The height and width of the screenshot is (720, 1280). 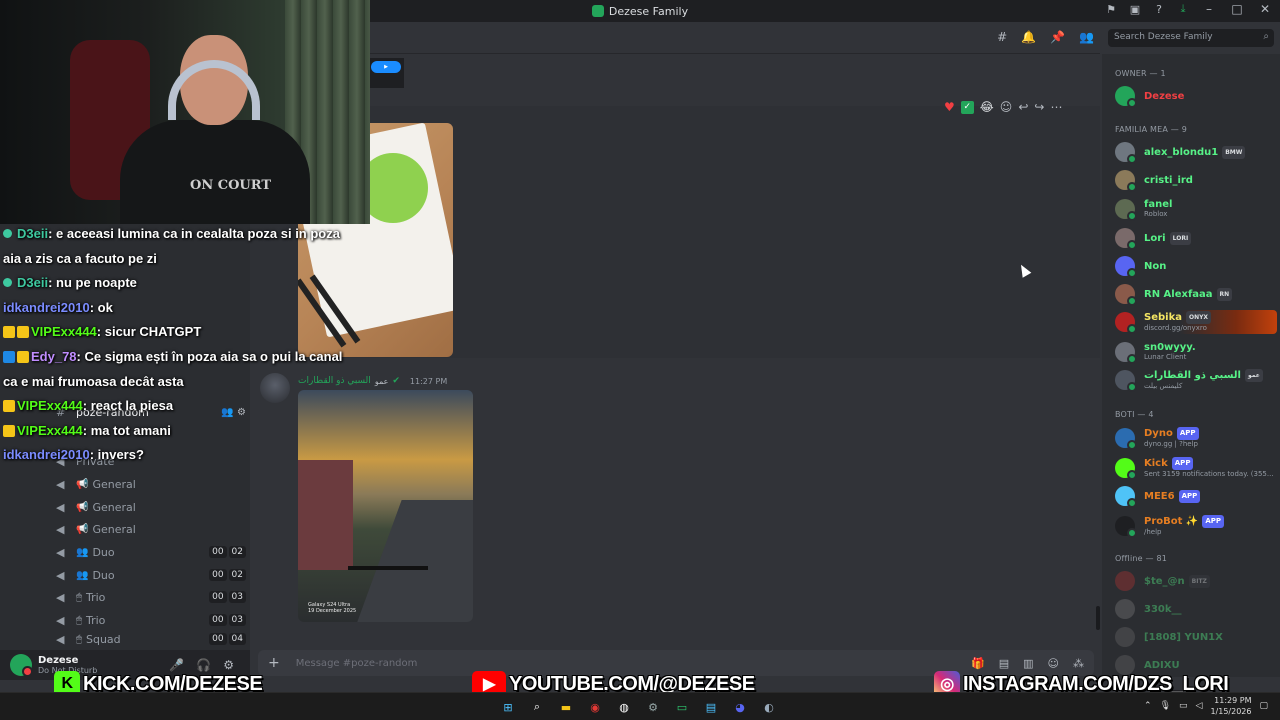 What do you see at coordinates (1199, 706) in the screenshot?
I see `volume-icon: ◁` at bounding box center [1199, 706].